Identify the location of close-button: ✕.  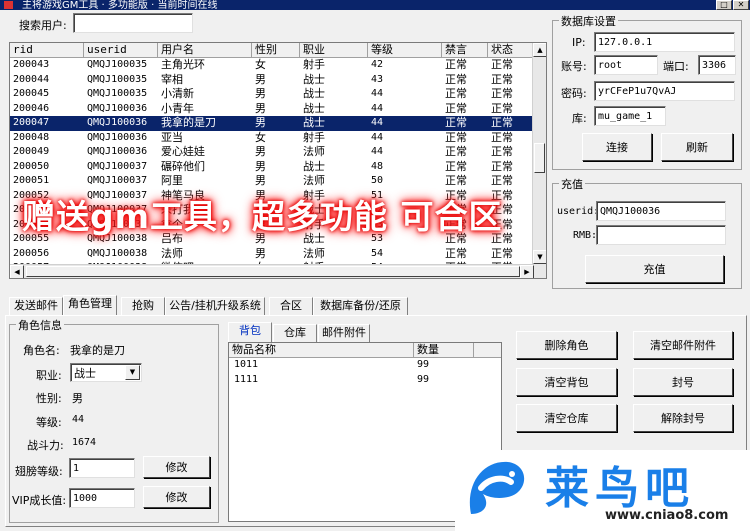
(741, 5).